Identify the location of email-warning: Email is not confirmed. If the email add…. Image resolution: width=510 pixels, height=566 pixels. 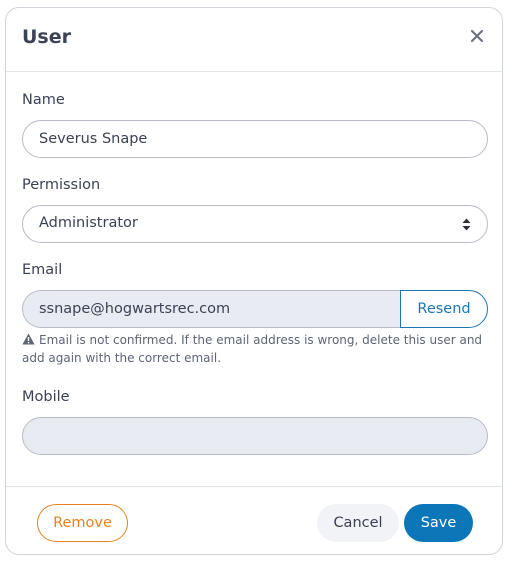
(257, 349).